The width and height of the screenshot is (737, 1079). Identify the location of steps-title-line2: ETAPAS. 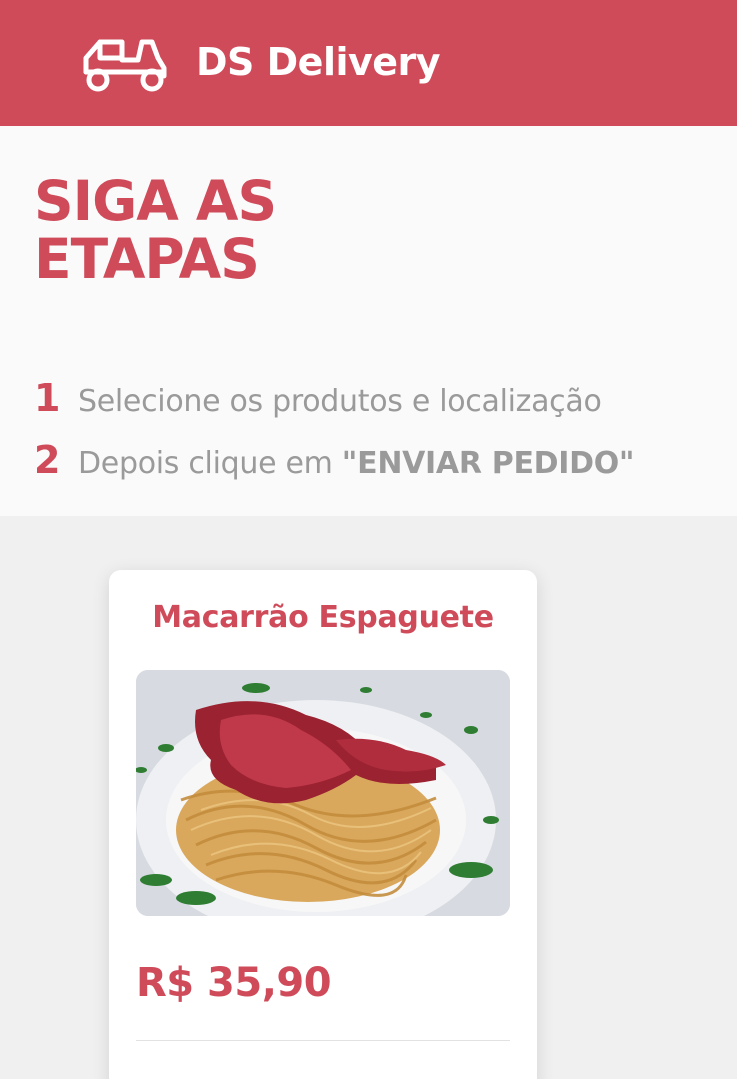
(147, 259).